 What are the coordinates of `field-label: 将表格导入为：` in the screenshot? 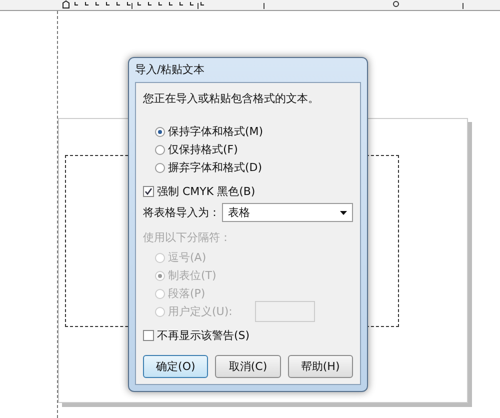 It's located at (181, 212).